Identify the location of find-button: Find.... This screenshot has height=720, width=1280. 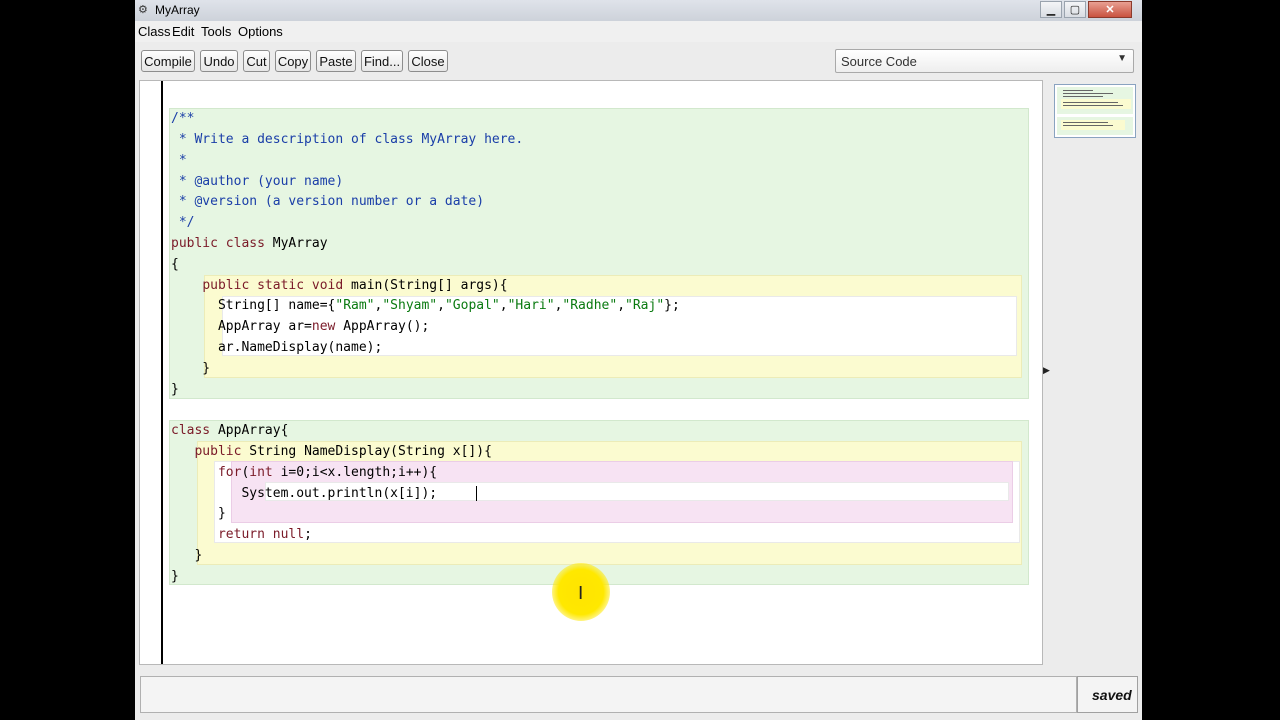
(382, 61).